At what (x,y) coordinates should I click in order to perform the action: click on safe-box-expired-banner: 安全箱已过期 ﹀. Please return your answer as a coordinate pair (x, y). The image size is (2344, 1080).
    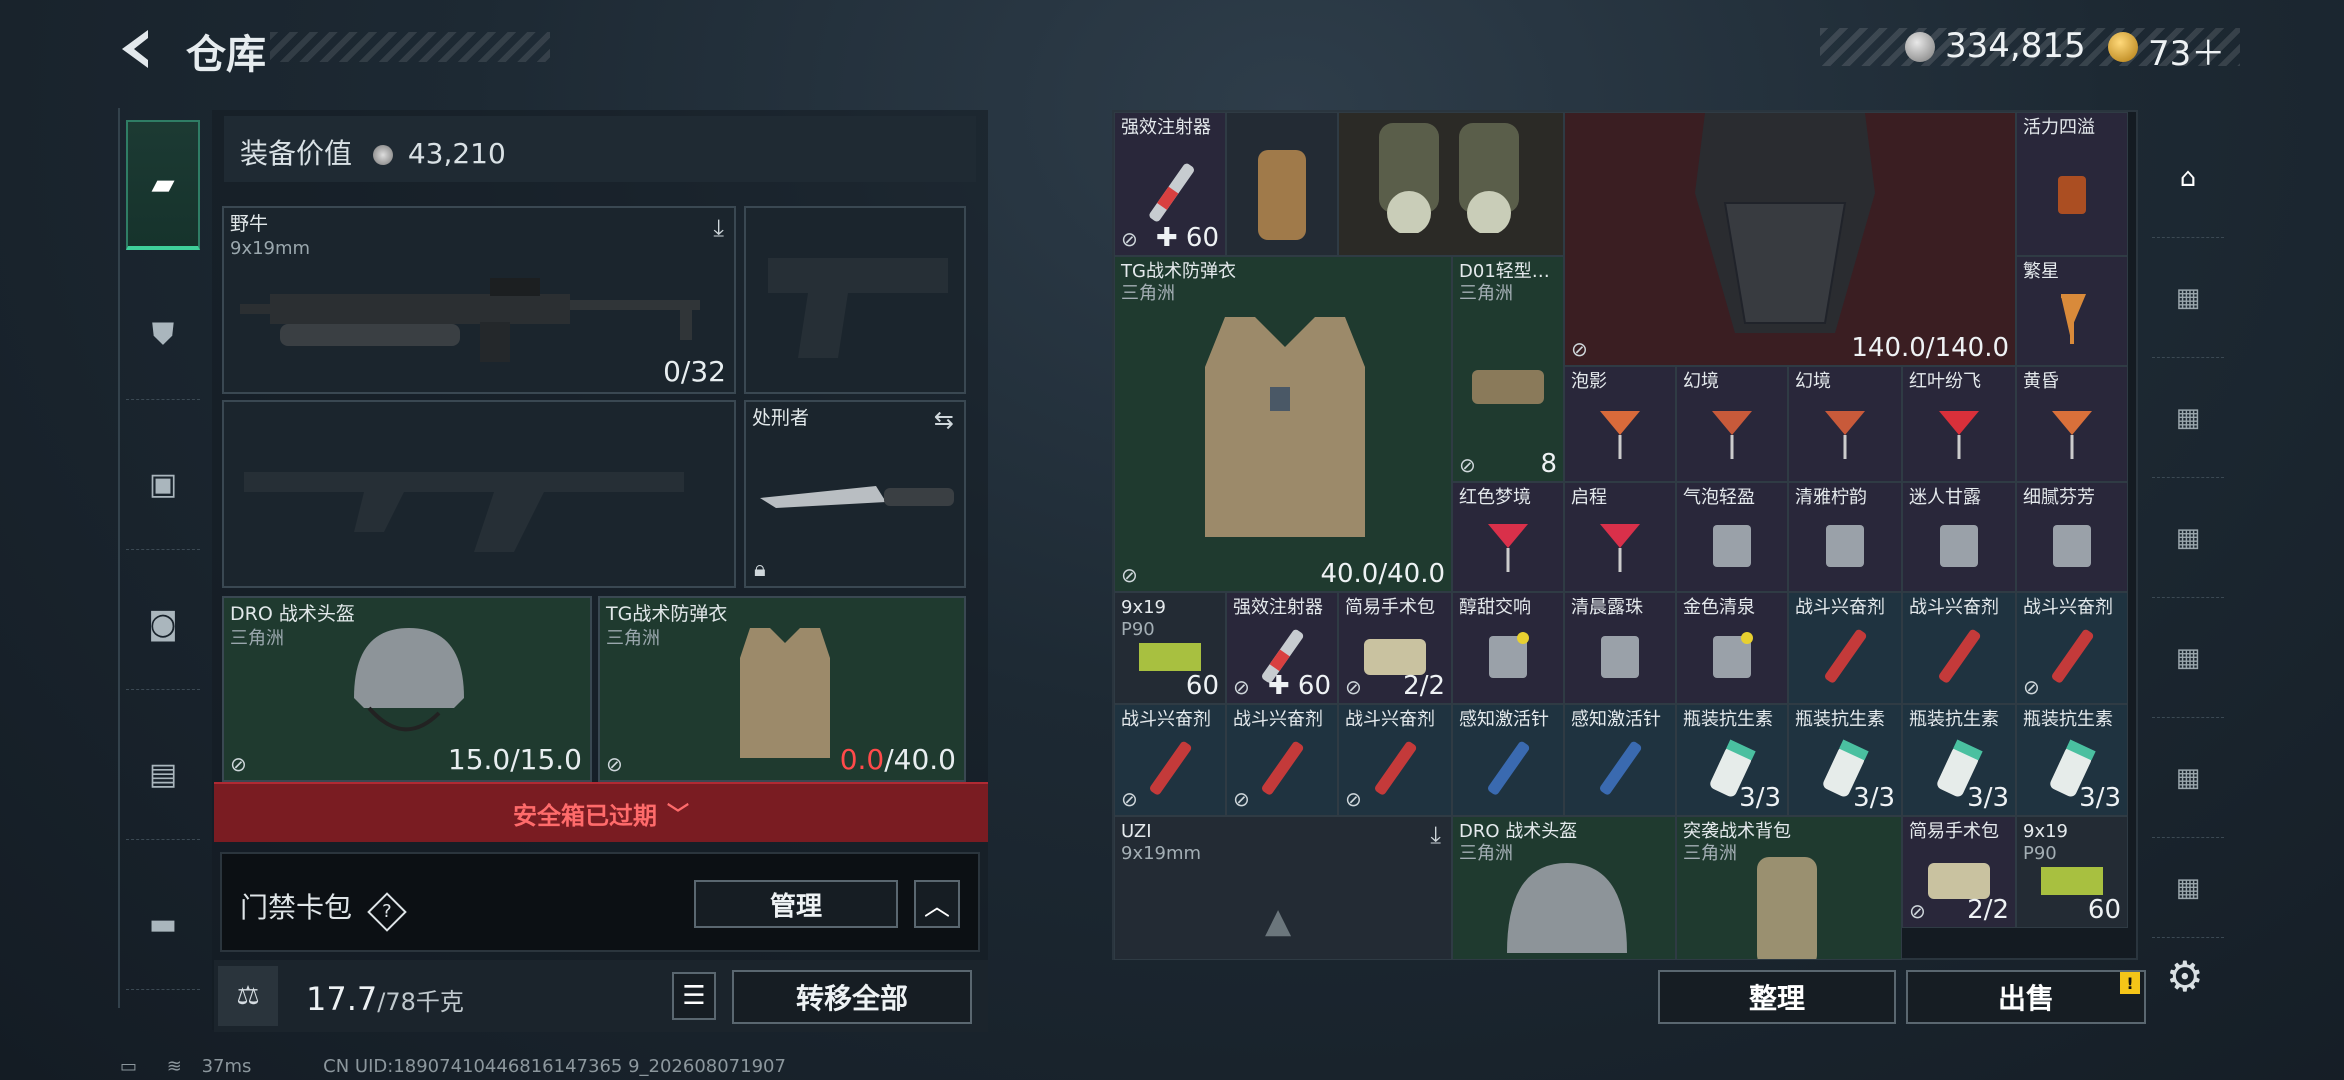
    Looking at the image, I should click on (601, 812).